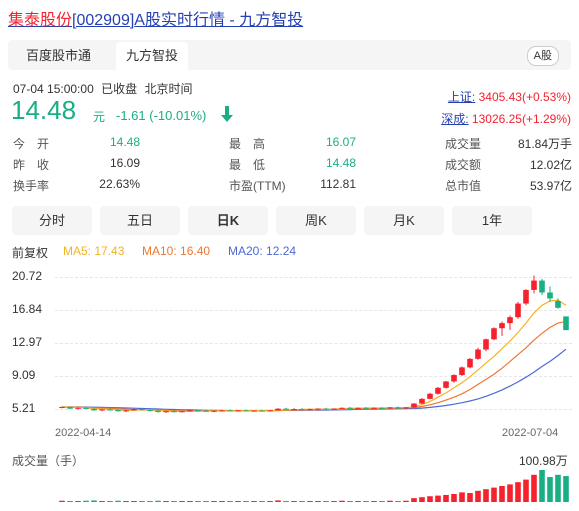 This screenshot has width=579, height=511. What do you see at coordinates (48, 461) in the screenshot?
I see `volume-label: 成交量（手）` at bounding box center [48, 461].